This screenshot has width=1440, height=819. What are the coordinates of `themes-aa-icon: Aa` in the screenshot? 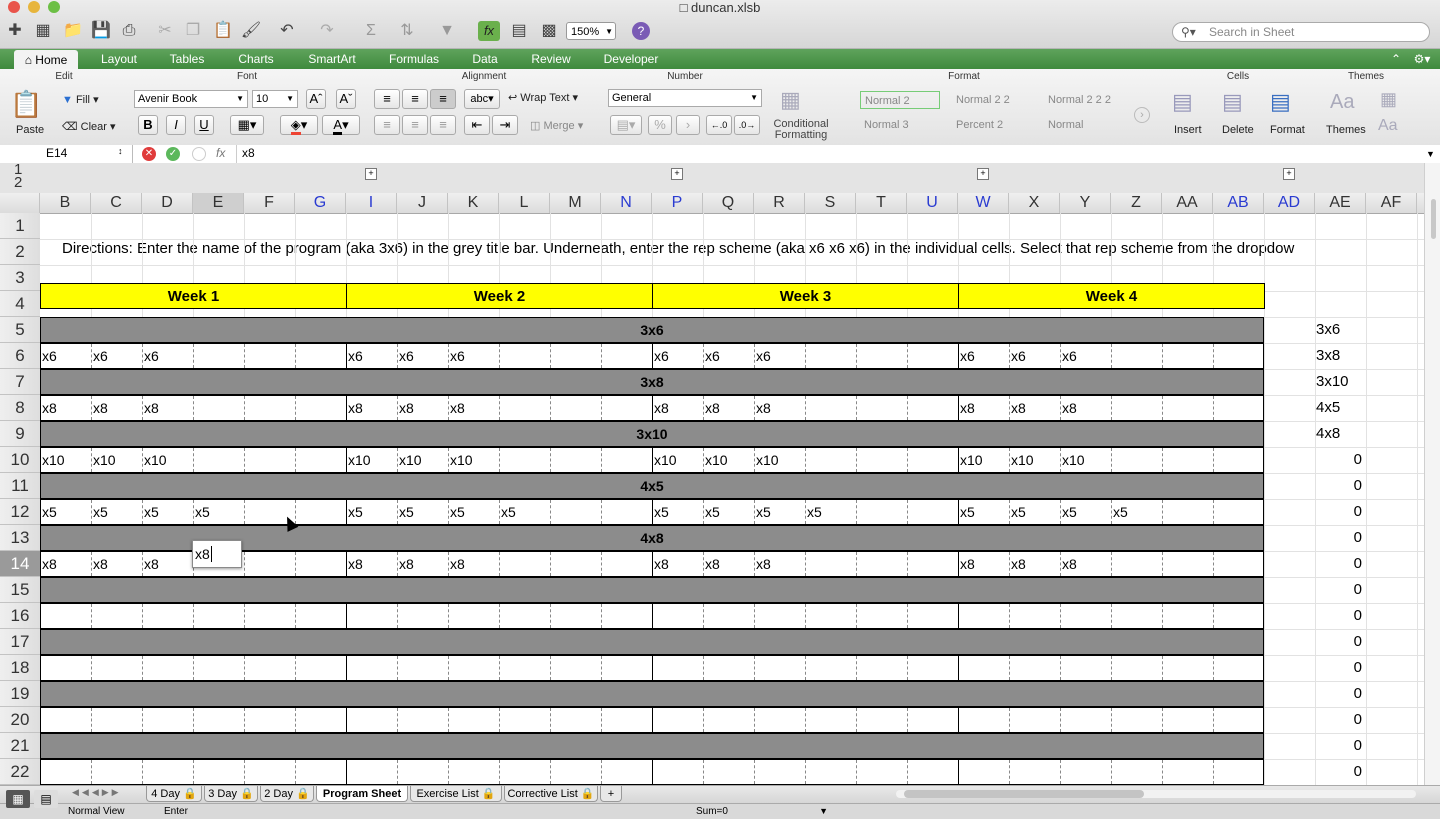 It's located at (1342, 102).